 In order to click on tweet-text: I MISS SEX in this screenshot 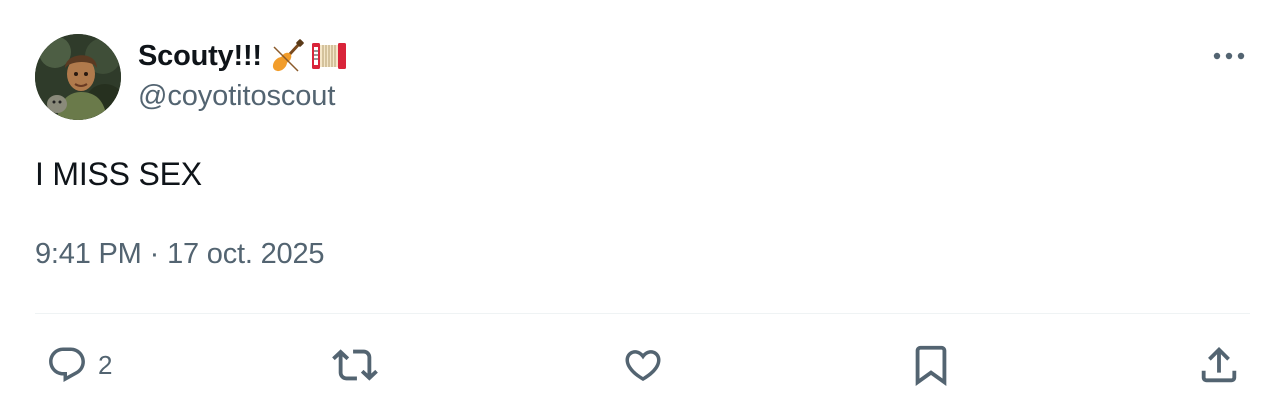, I will do `click(118, 174)`.